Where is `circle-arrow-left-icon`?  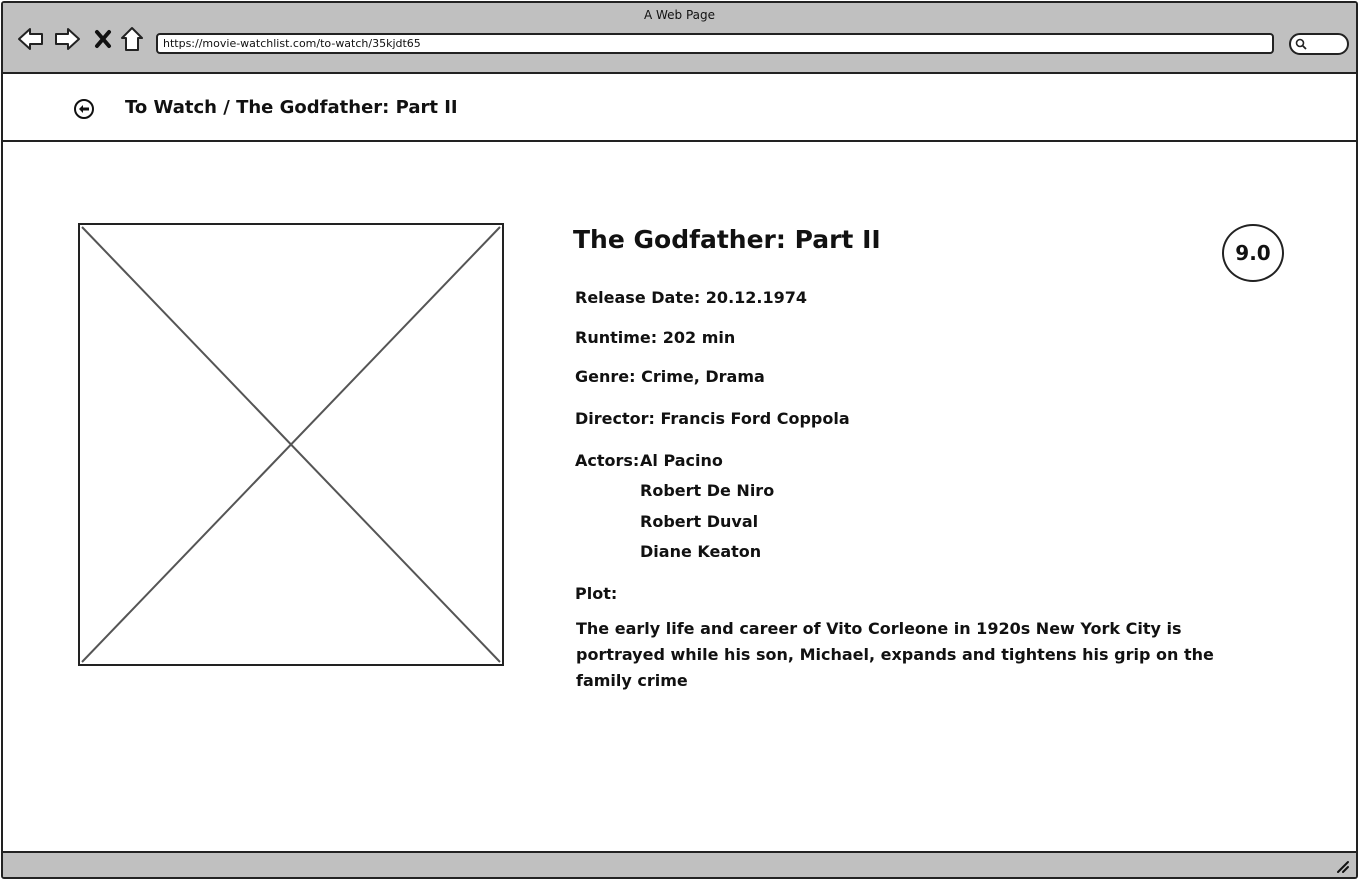 circle-arrow-left-icon is located at coordinates (84, 109).